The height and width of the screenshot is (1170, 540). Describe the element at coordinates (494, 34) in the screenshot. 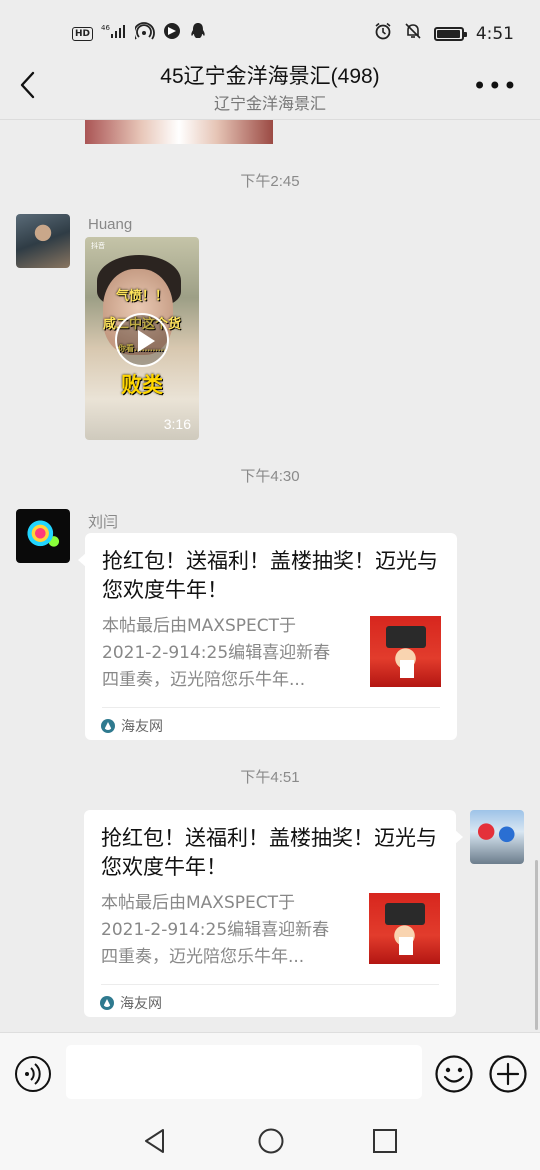

I see `status-time: 4:51` at that location.